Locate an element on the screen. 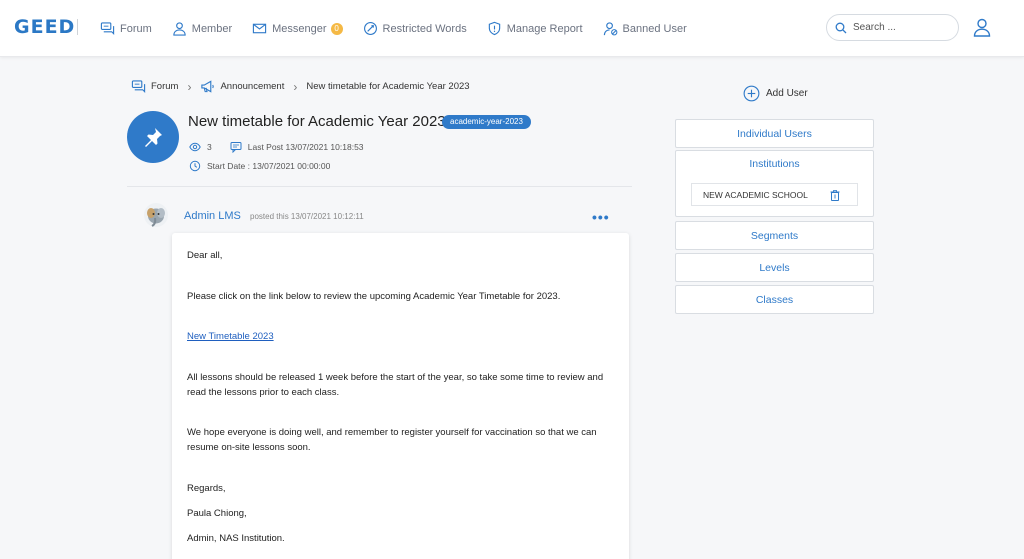 This screenshot has width=1024, height=559. clock-icon is located at coordinates (195, 166).